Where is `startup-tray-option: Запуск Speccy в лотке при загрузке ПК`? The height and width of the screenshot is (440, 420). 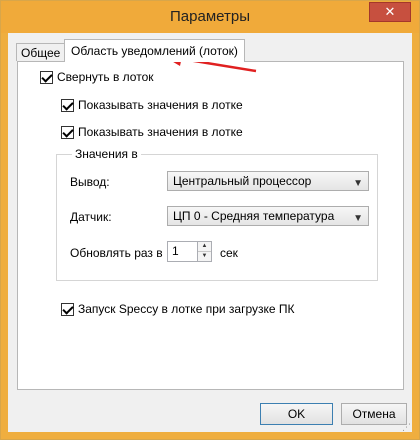
startup-tray-option: Запуск Speccy в лотке при загрузке ПК is located at coordinates (178, 309).